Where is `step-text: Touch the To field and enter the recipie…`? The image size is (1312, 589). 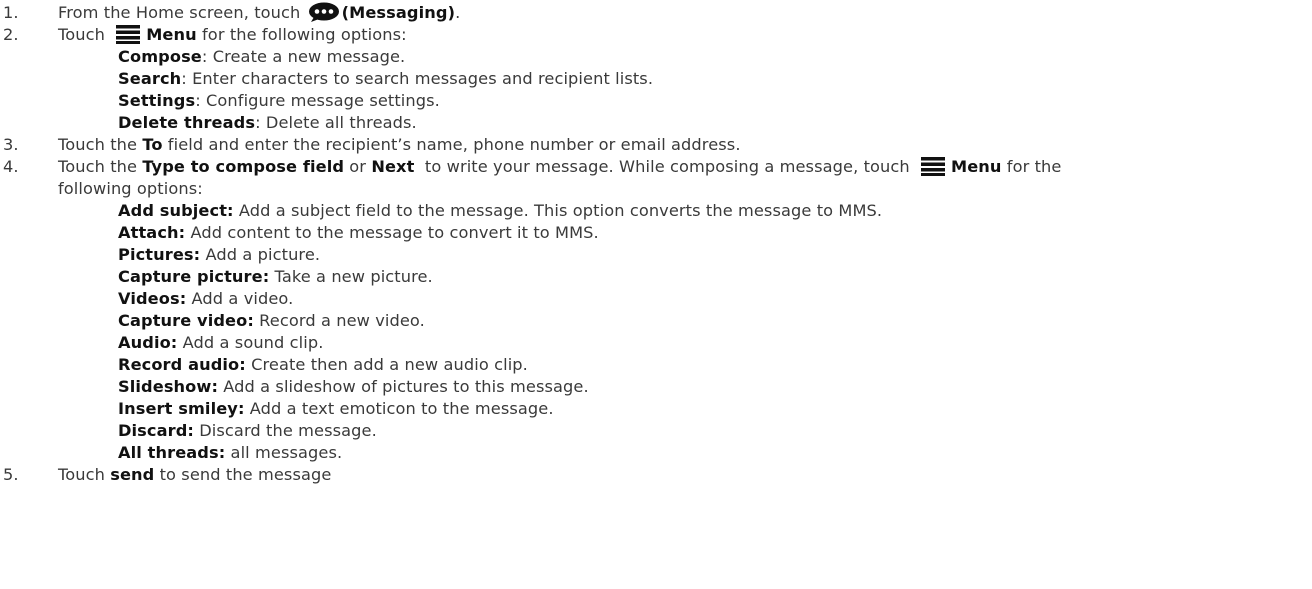
step-text: Touch the To field and enter the recipie… is located at coordinates (399, 144).